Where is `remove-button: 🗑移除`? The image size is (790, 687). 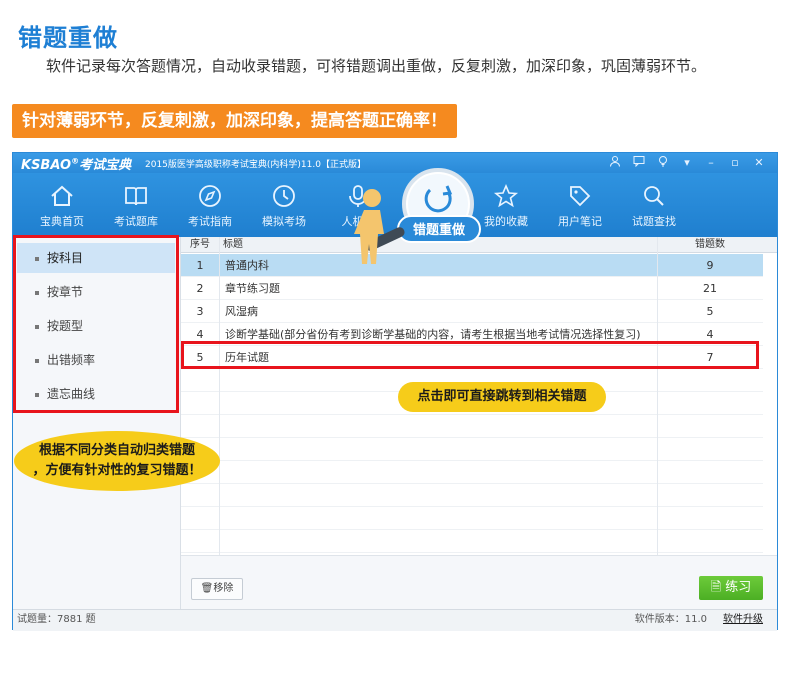 remove-button: 🗑移除 is located at coordinates (217, 589).